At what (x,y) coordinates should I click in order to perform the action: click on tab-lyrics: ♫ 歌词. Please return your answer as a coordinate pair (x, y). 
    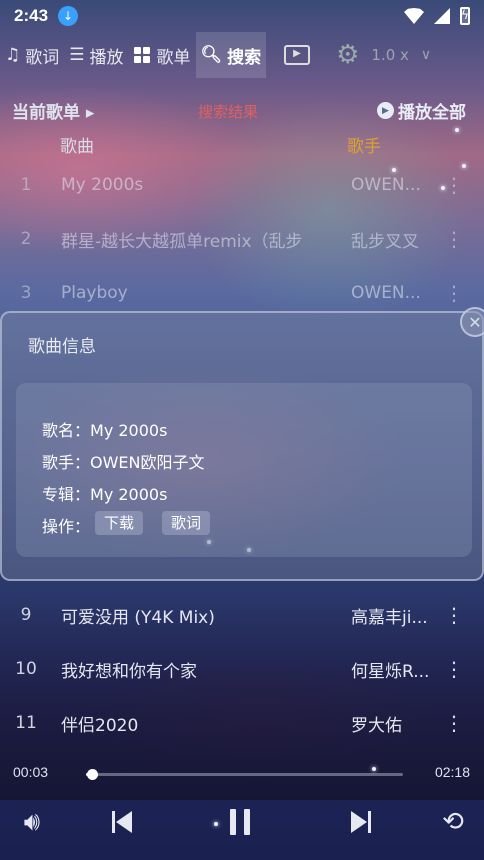
    Looking at the image, I should click on (32, 55).